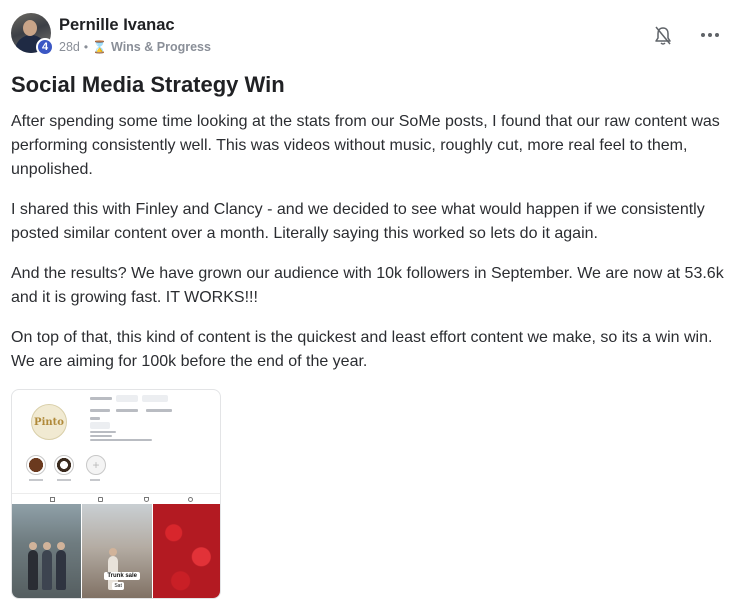  Describe the element at coordinates (116, 440) in the screenshot. I see `instagram-profile-screenshot: Pinto +` at that location.